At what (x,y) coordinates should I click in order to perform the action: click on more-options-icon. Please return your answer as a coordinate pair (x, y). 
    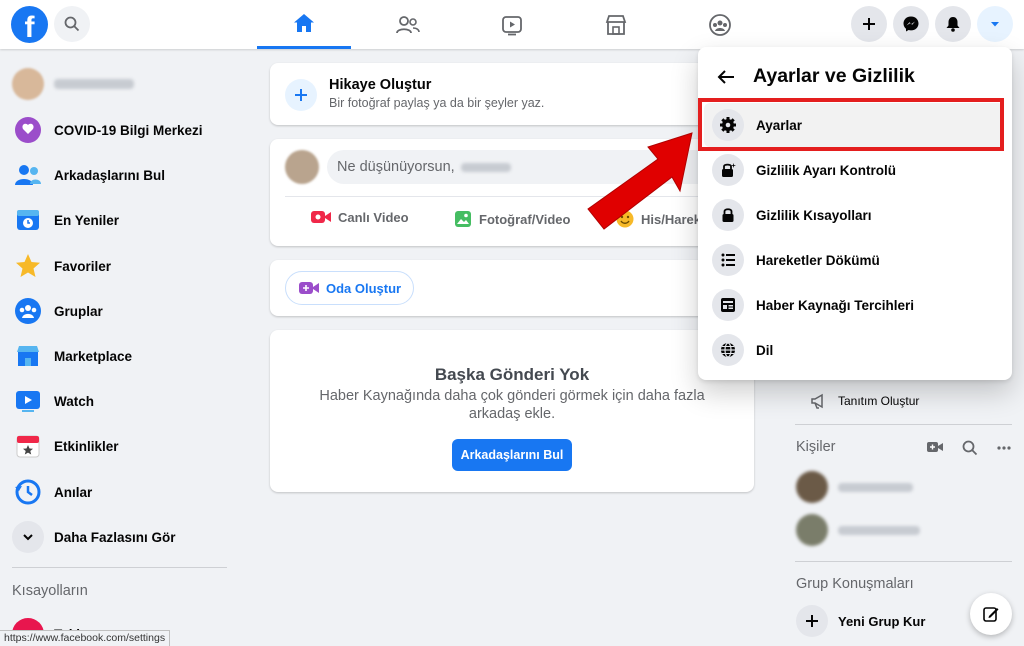
    Looking at the image, I should click on (1004, 448).